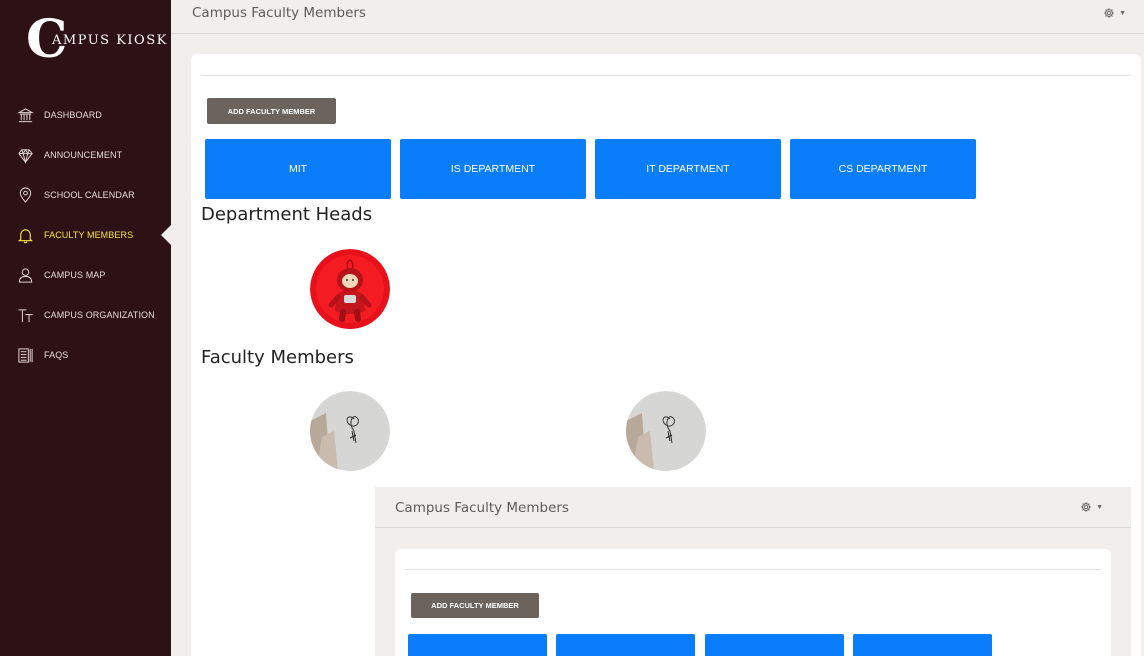 This screenshot has height=656, width=1144. I want to click on department-button-cs: CS DEPARTMENT, so click(883, 169).